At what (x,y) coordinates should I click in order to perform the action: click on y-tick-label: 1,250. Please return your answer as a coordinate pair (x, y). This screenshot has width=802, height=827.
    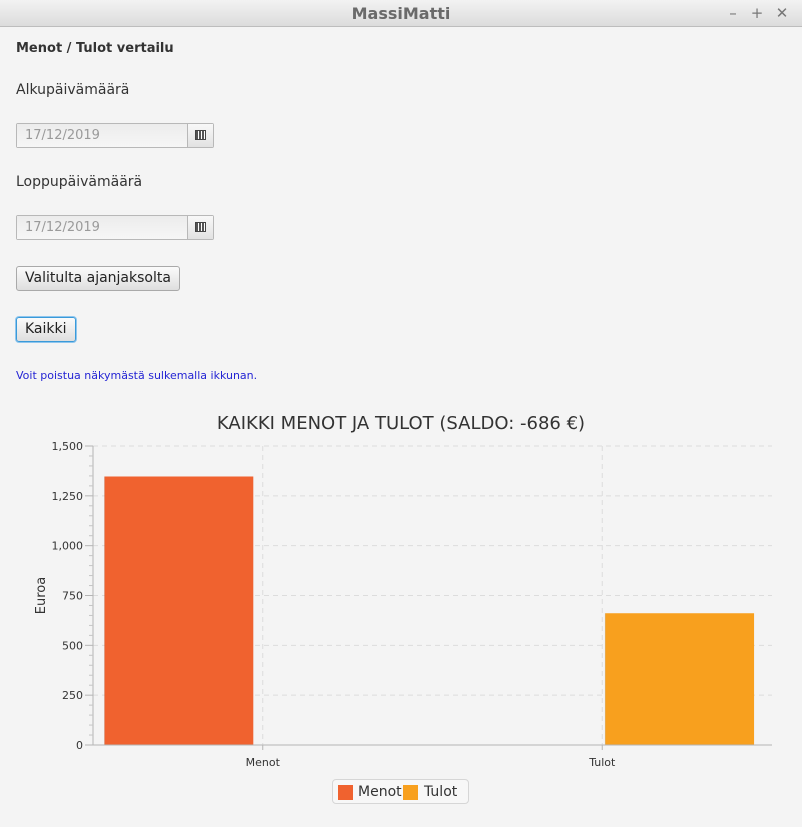
    Looking at the image, I should click on (68, 496).